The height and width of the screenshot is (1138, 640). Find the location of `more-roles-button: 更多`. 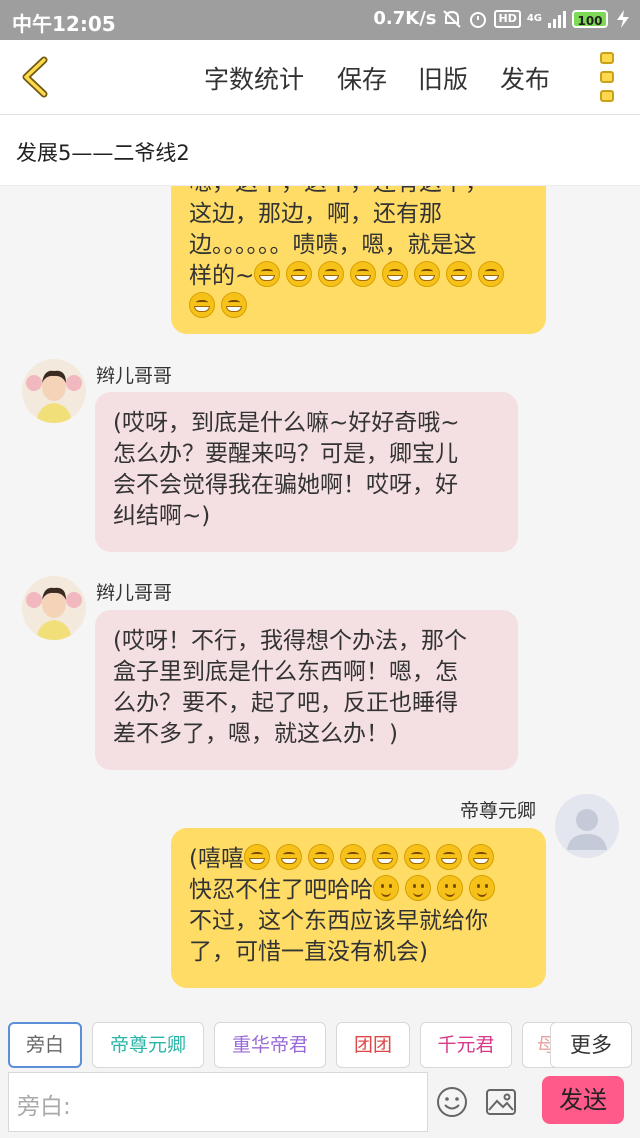

more-roles-button: 更多 is located at coordinates (591, 1045).